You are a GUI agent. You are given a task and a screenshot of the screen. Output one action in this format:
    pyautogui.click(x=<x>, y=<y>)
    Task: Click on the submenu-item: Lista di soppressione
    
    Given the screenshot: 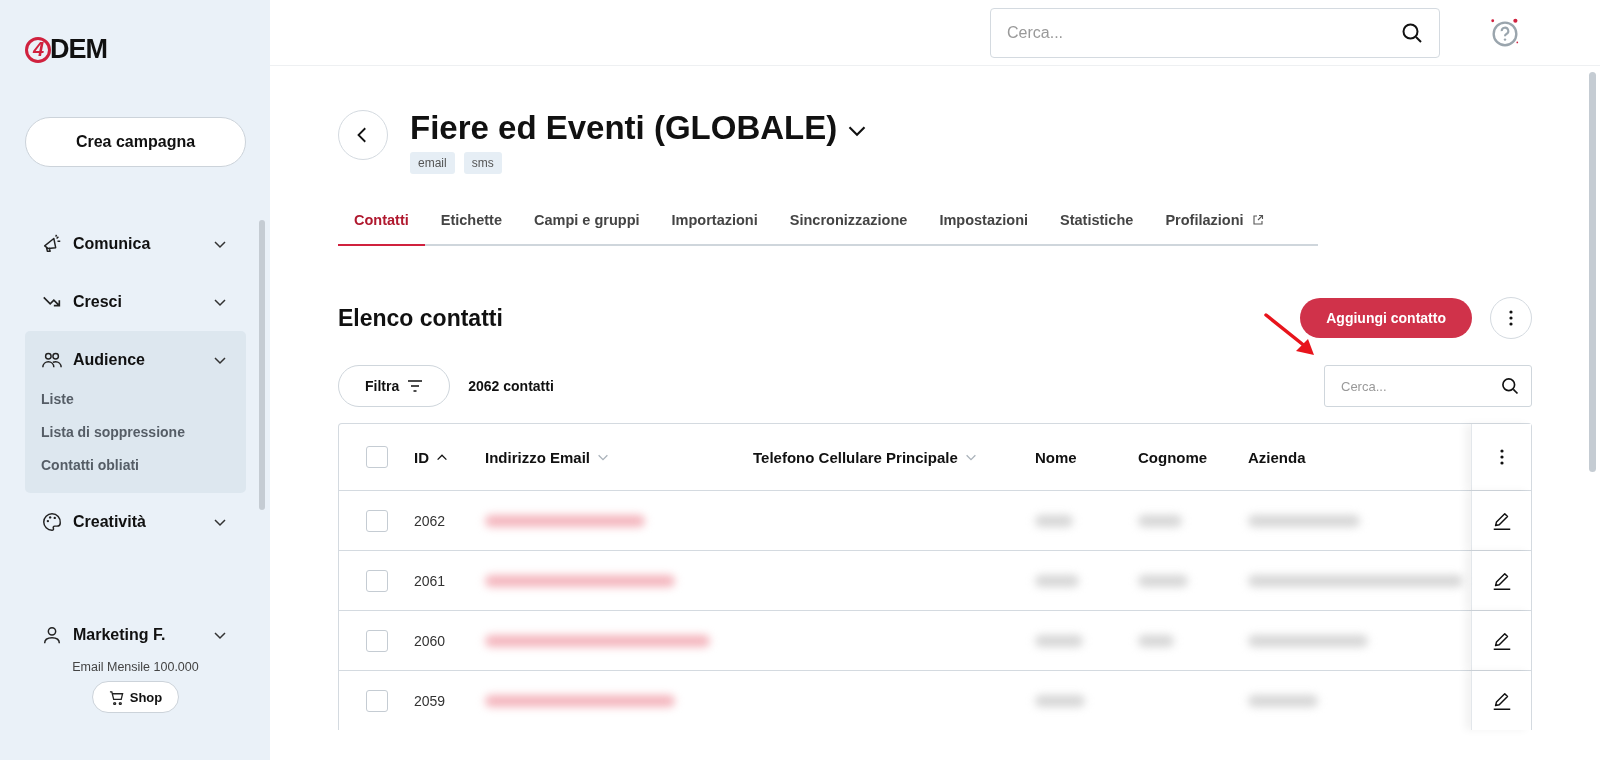 What is the action you would take?
    pyautogui.click(x=113, y=432)
    